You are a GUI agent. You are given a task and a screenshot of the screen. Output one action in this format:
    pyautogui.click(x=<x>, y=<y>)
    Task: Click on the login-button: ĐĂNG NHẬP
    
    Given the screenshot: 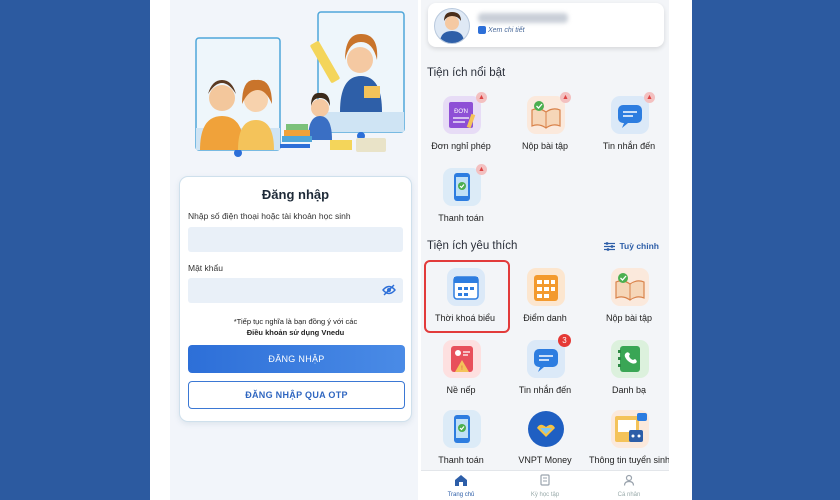 What is the action you would take?
    pyautogui.click(x=296, y=359)
    